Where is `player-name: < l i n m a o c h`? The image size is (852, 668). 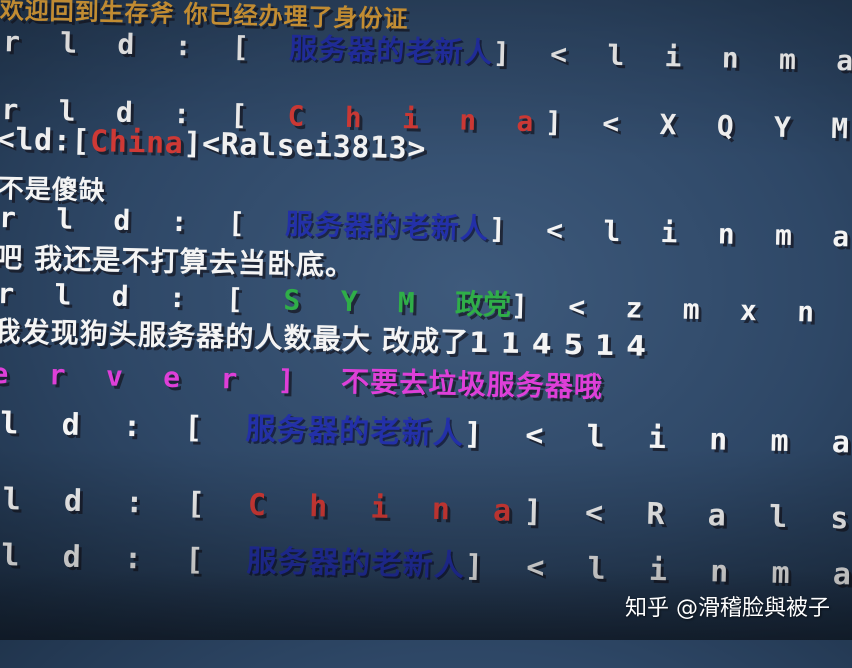 player-name: < l i n m a o c h is located at coordinates (688, 441).